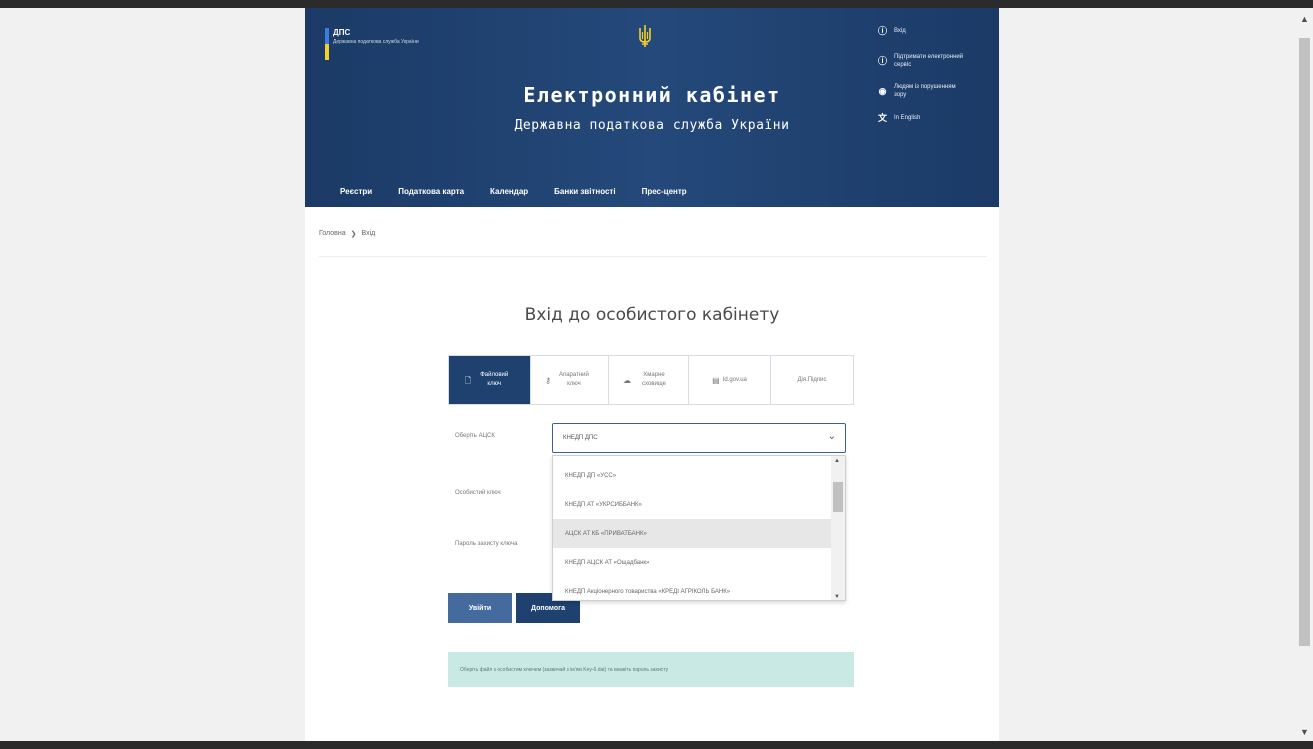 The height and width of the screenshot is (749, 1313). I want to click on password-row: Пароль захисту ключа, so click(502, 544).